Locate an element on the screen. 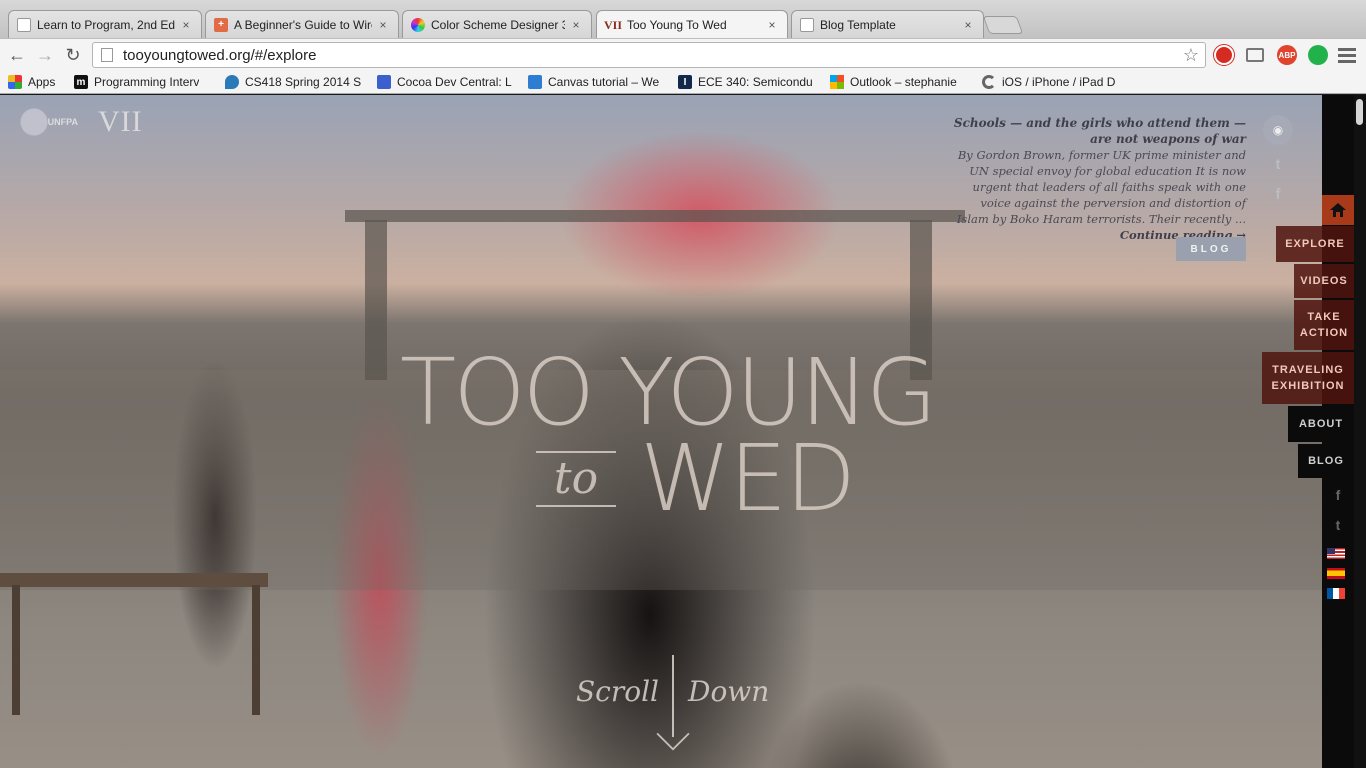  bookmark-cocoa-dev-central: Cocoa Dev Central: L is located at coordinates (447, 82).